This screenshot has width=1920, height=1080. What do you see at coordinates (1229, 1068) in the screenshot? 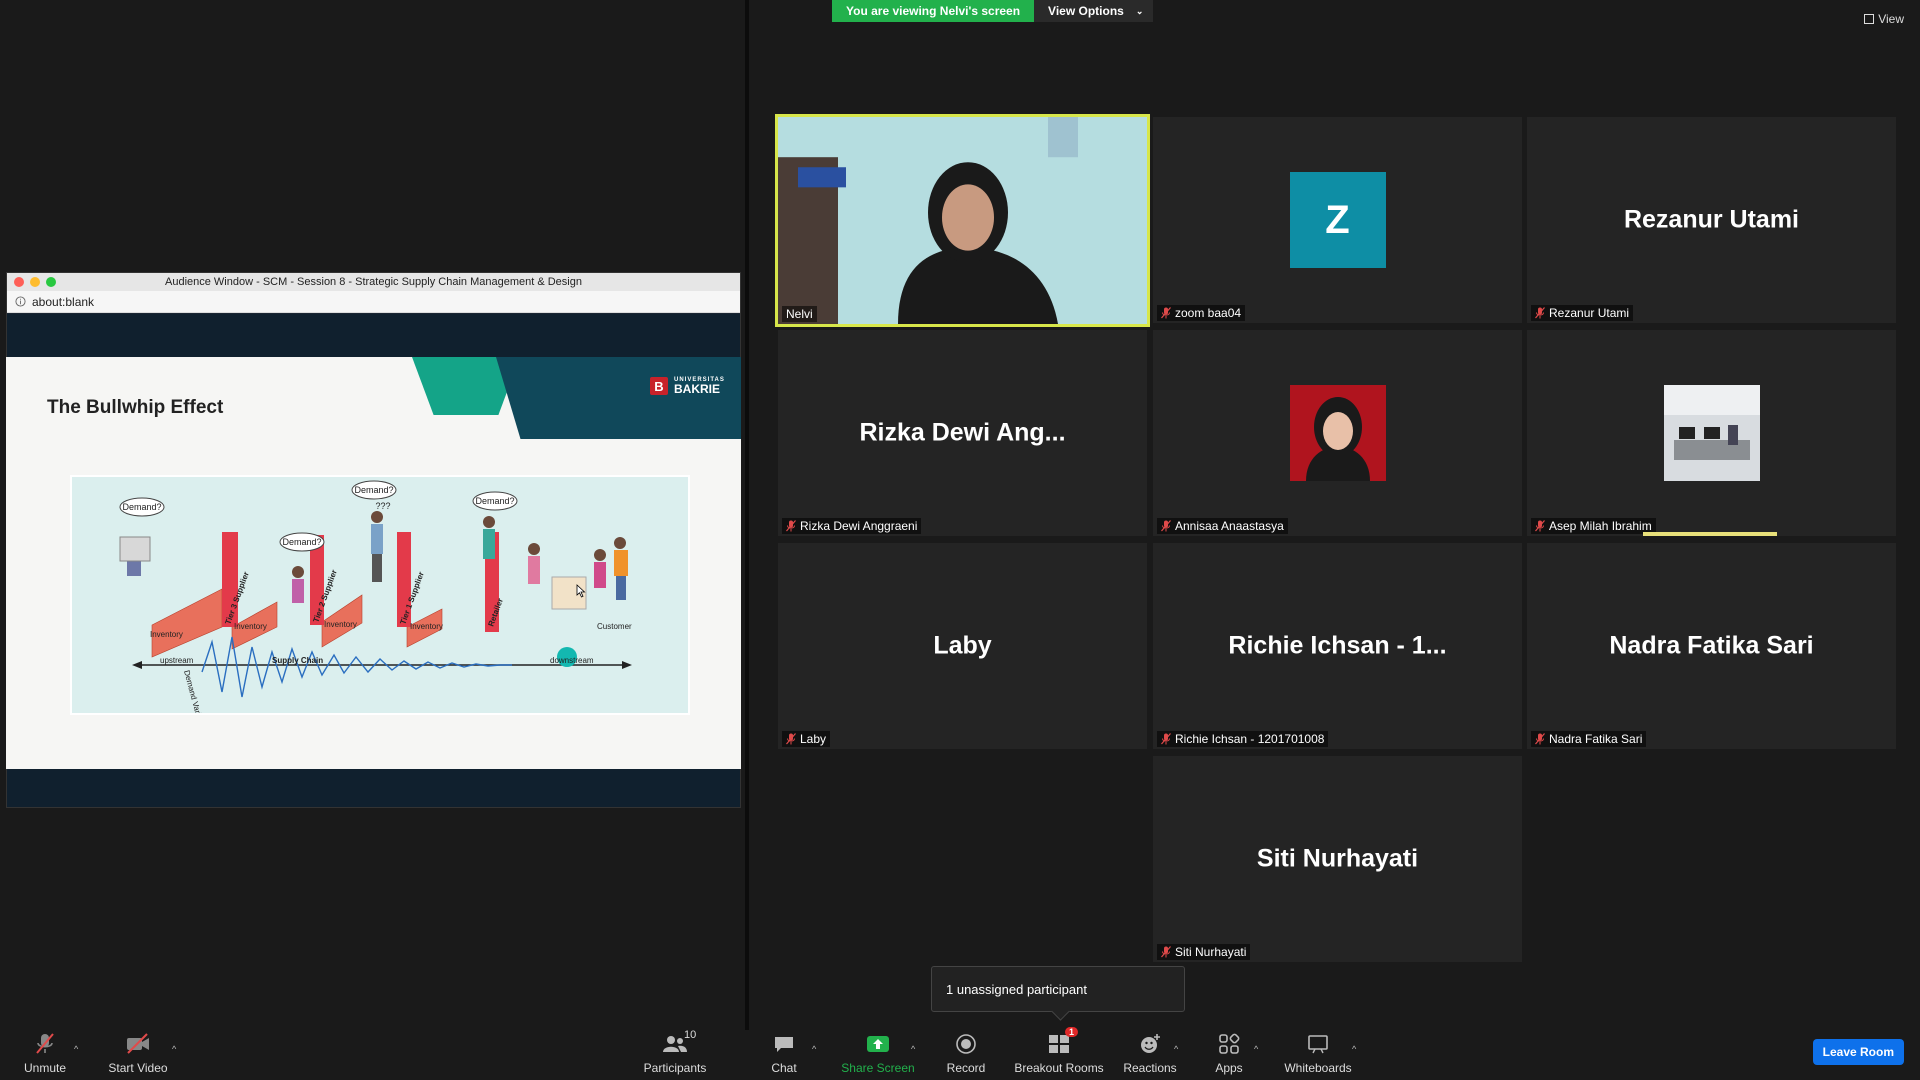
I see `apps-label: Apps` at bounding box center [1229, 1068].